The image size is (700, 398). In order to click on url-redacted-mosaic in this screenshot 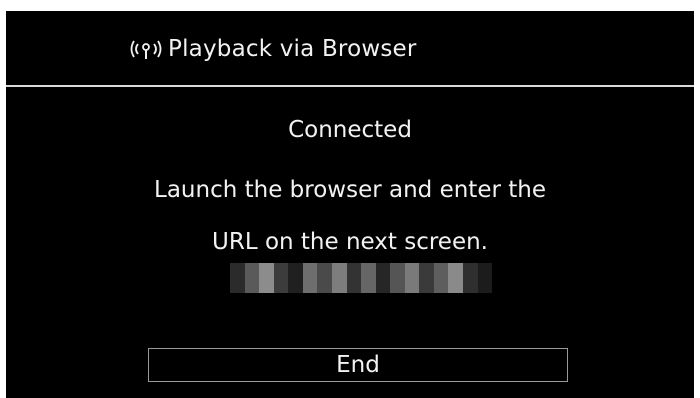, I will do `click(361, 278)`.